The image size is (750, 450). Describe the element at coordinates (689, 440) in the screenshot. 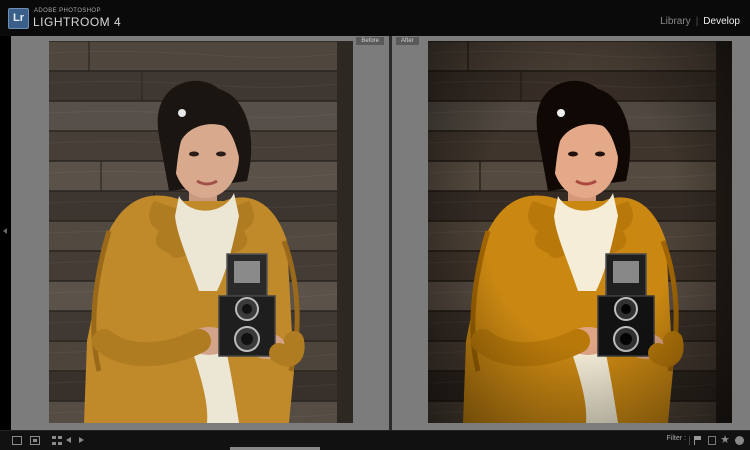

I see `filter-separator` at that location.